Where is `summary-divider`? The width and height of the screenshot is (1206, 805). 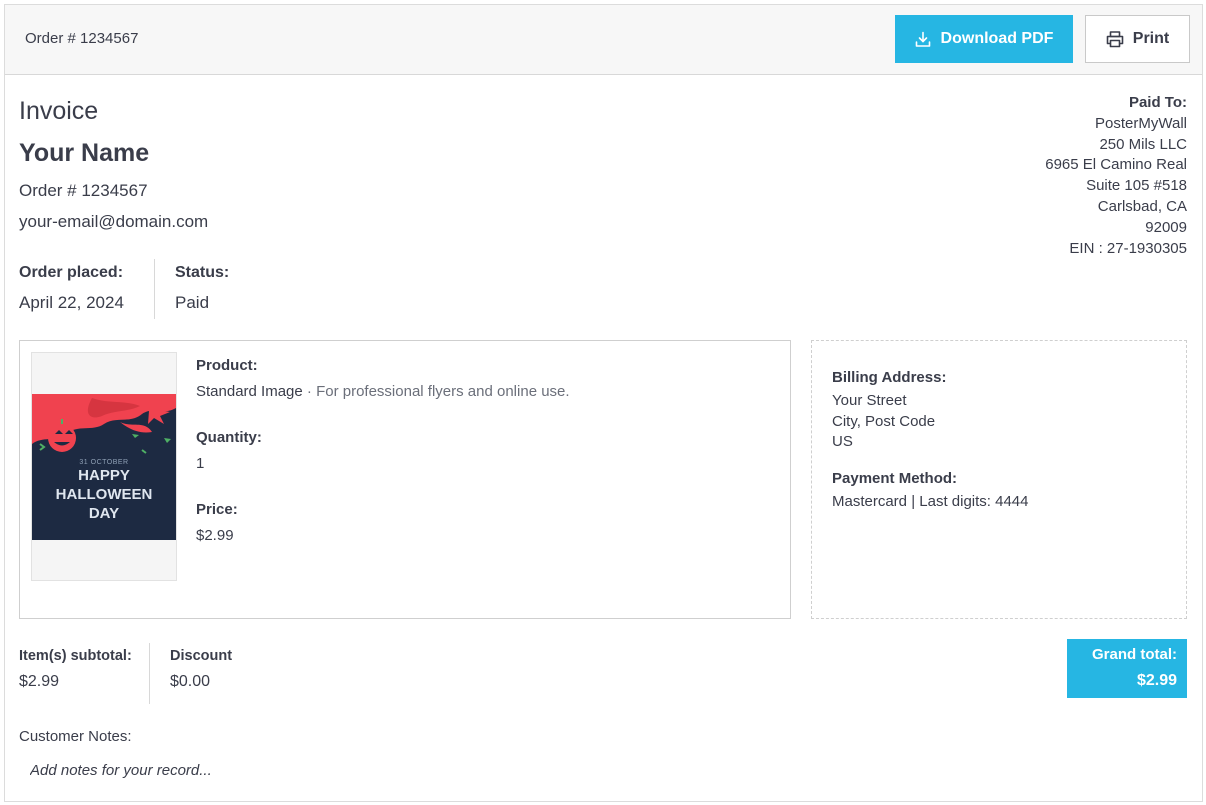 summary-divider is located at coordinates (149, 673).